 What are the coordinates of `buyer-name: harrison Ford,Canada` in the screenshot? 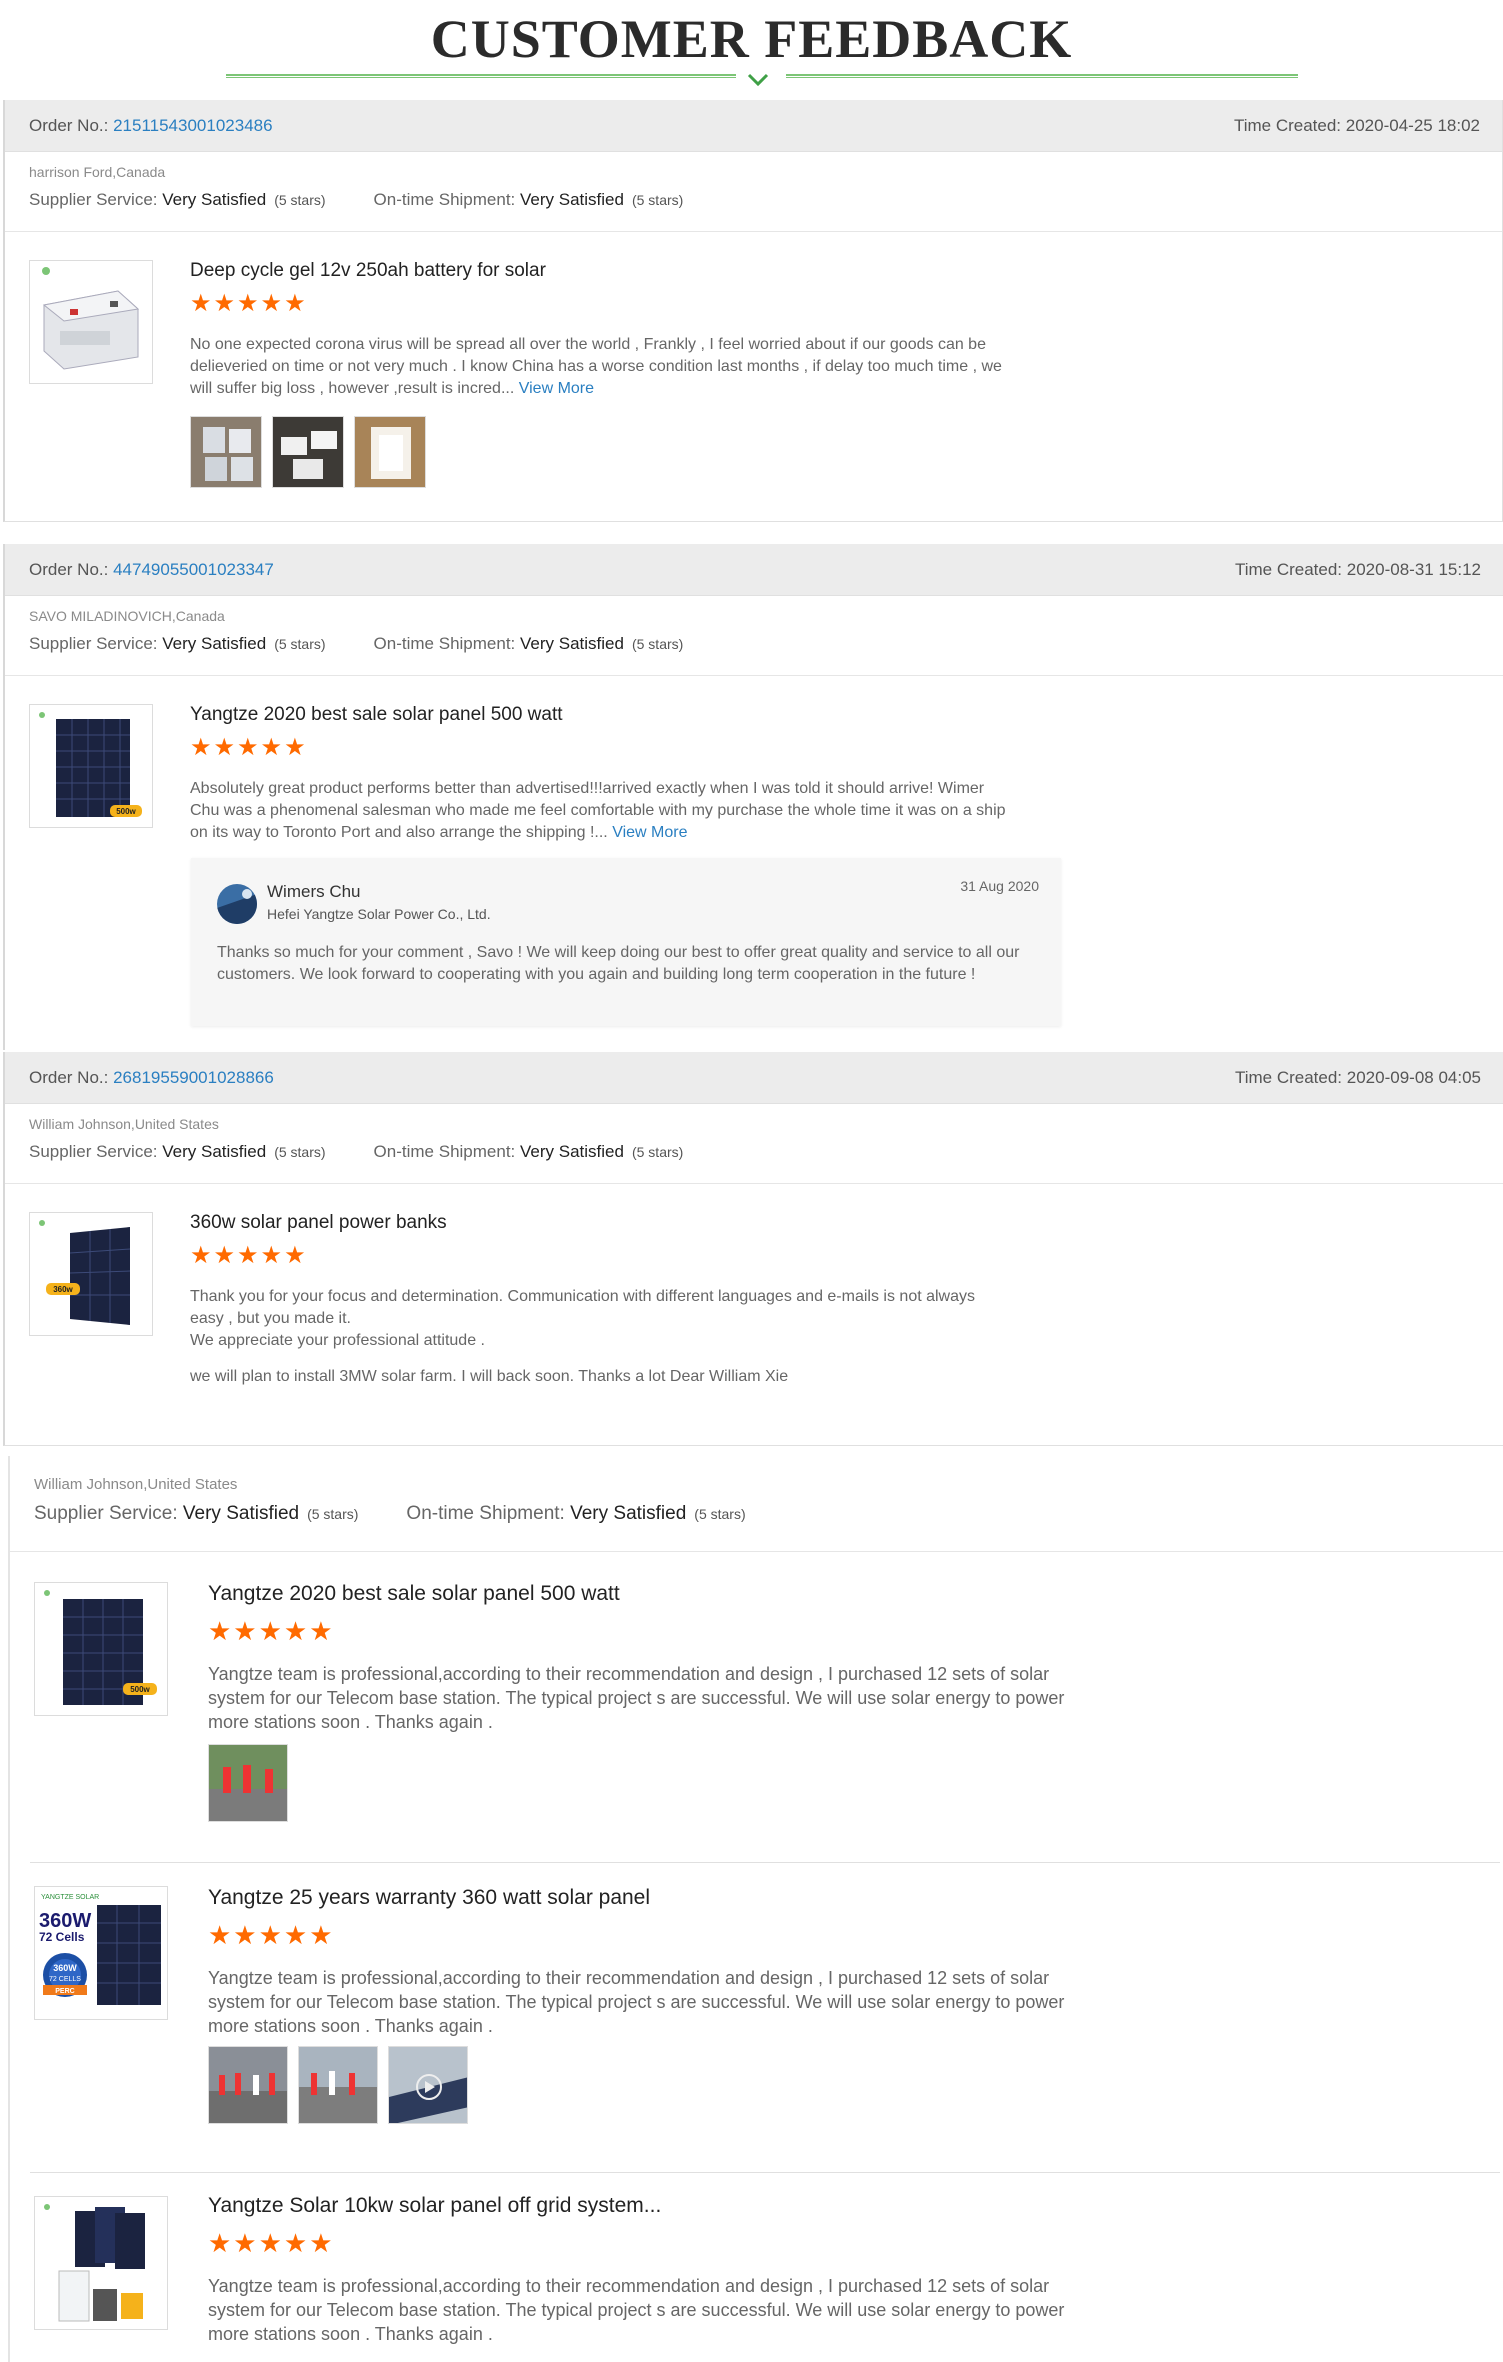 It's located at (97, 172).